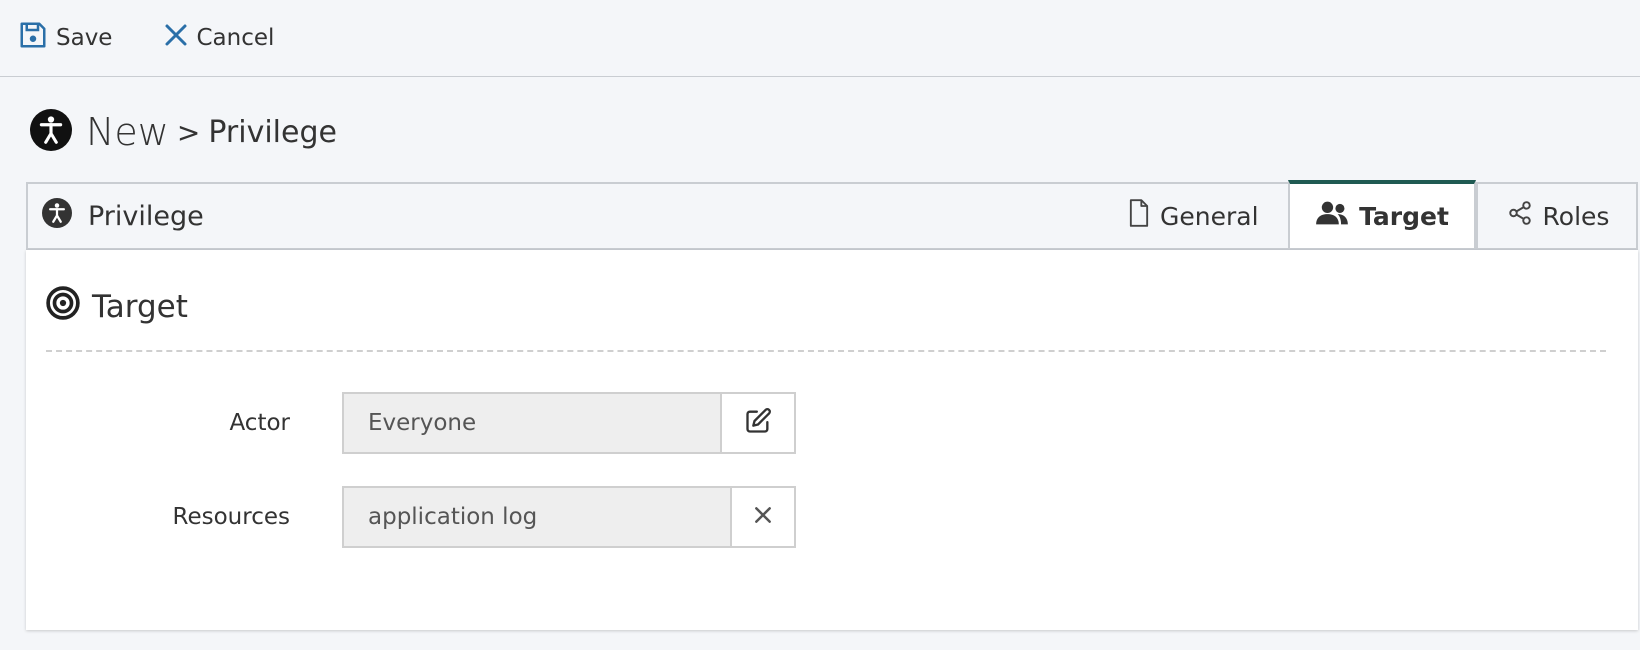 The width and height of the screenshot is (1640, 650). I want to click on section-header: Target, so click(117, 307).